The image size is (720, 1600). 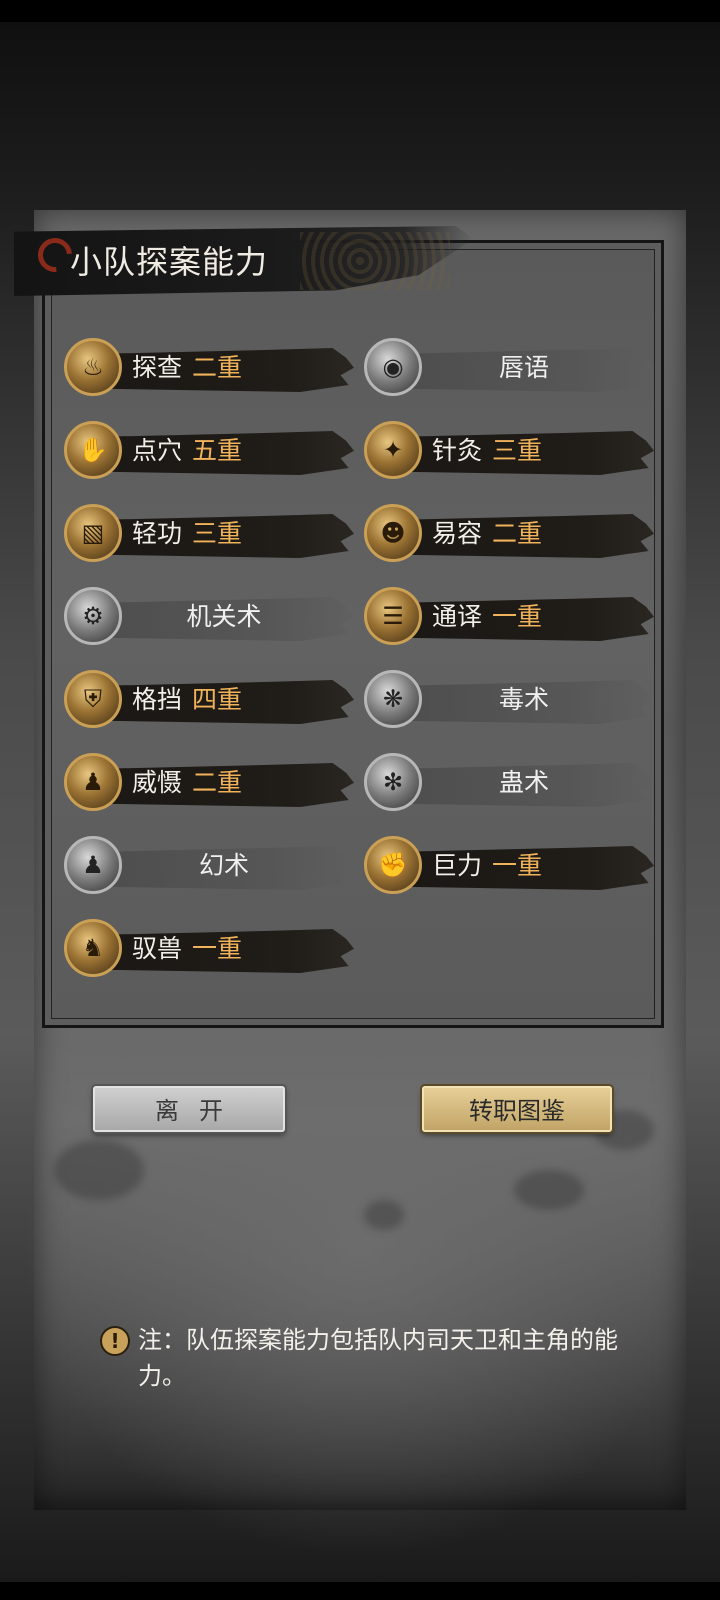 What do you see at coordinates (393, 450) in the screenshot?
I see `needle-icon: ✦` at bounding box center [393, 450].